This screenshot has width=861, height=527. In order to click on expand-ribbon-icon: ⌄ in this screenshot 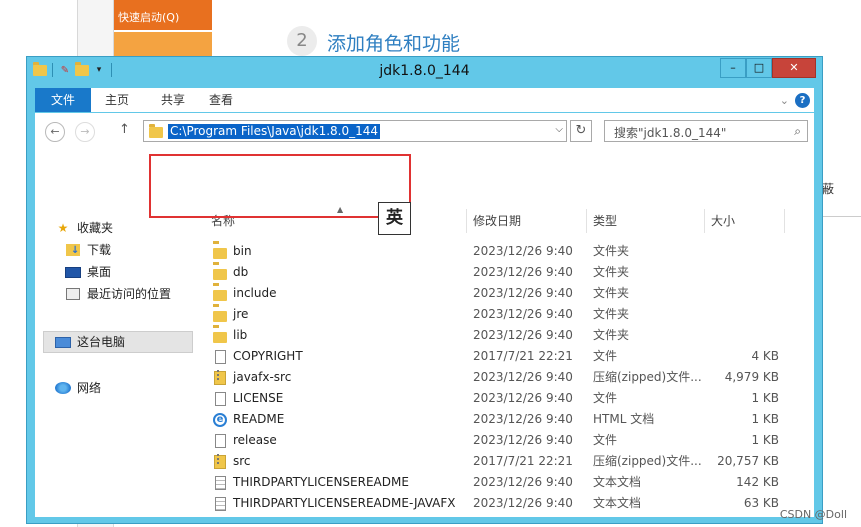, I will do `click(784, 100)`.